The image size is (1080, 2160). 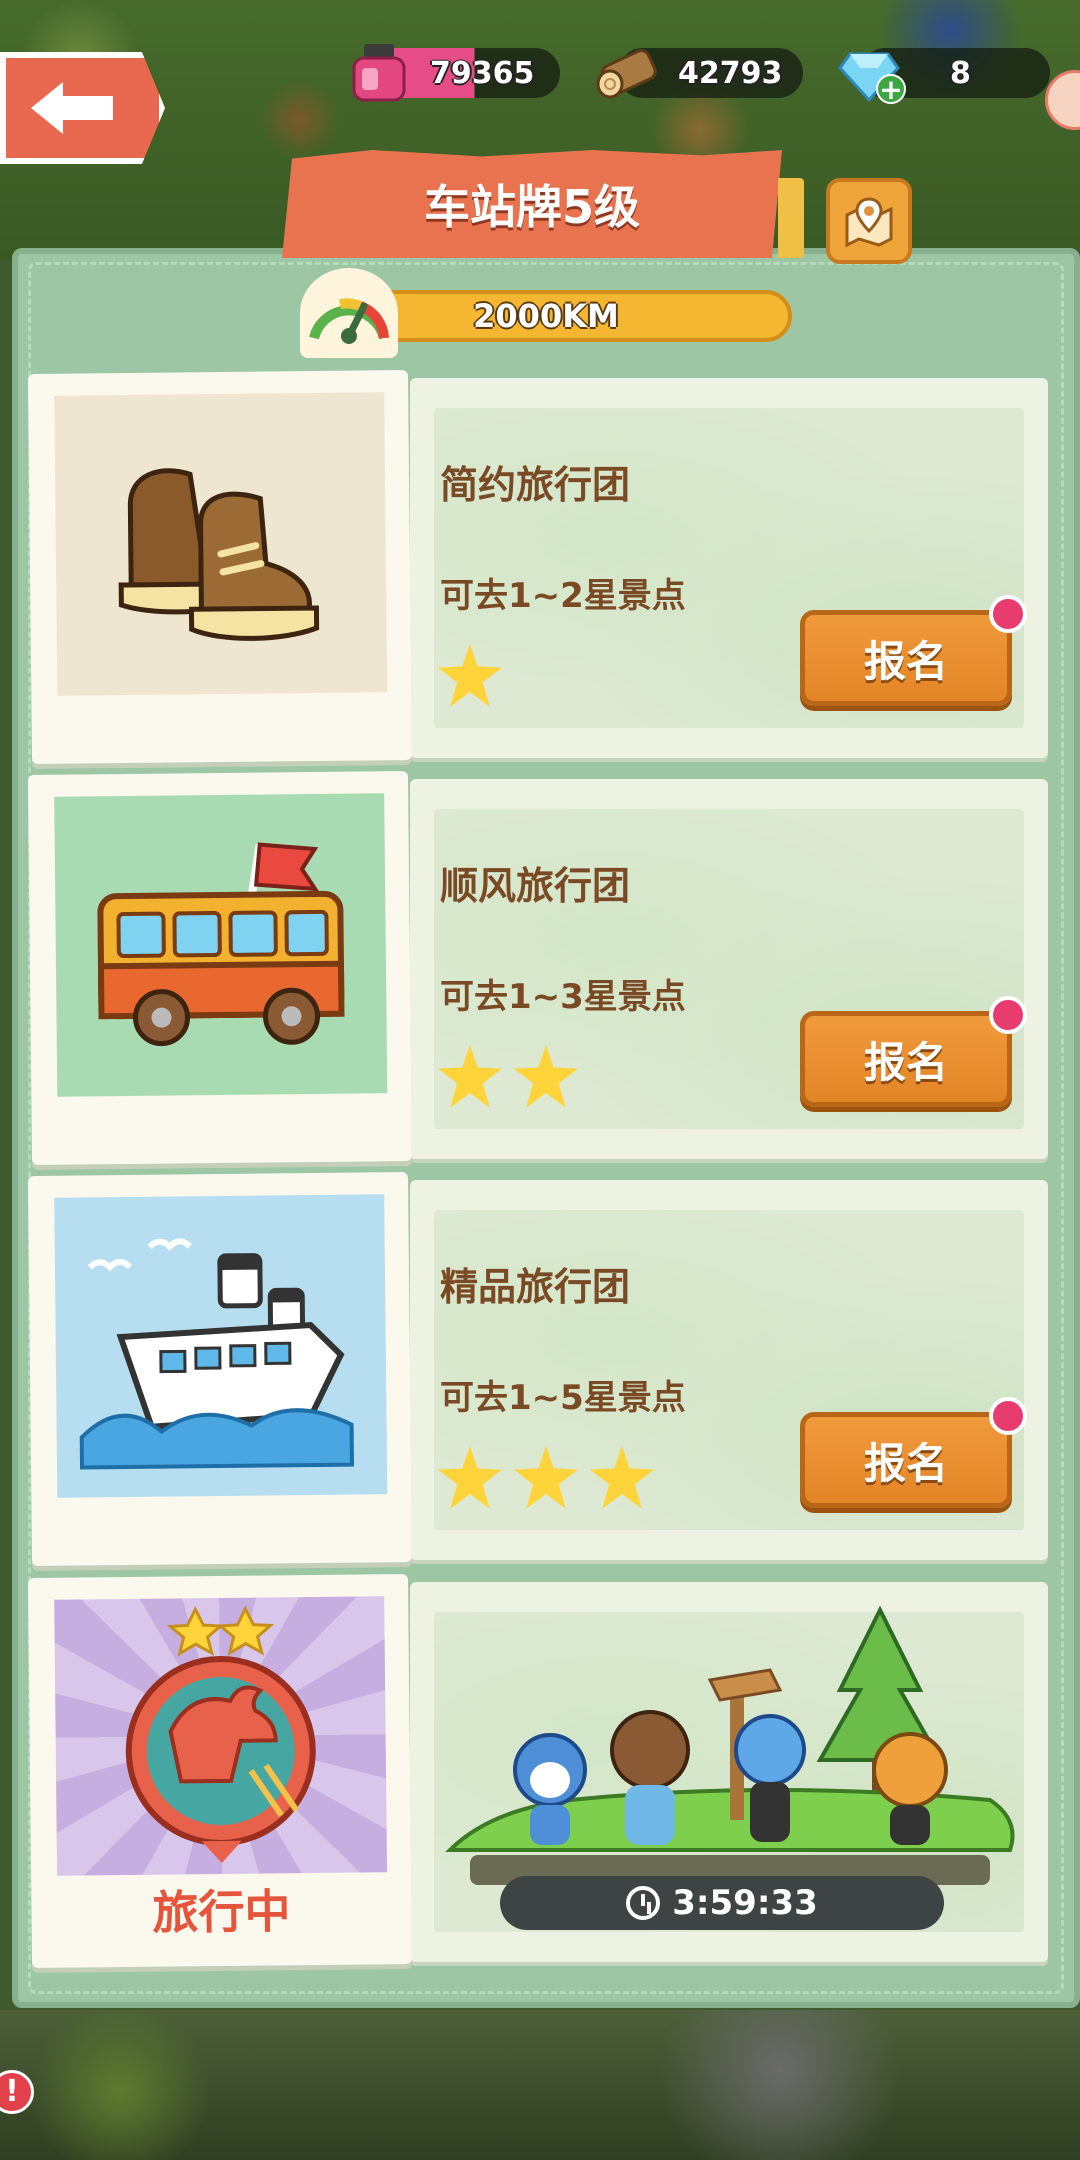 I want to click on map-pin-icon, so click(x=869, y=222).